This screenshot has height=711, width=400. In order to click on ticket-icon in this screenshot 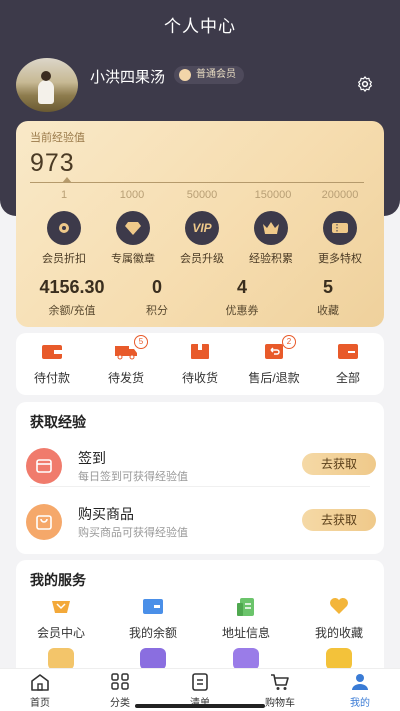, I will do `click(340, 228)`.